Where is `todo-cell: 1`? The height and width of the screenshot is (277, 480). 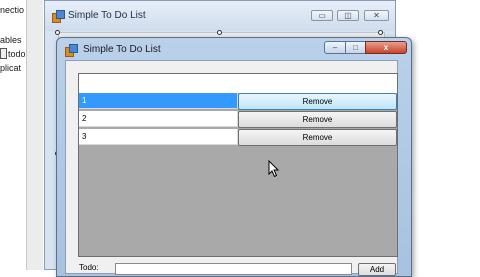 todo-cell: 1 is located at coordinates (158, 101).